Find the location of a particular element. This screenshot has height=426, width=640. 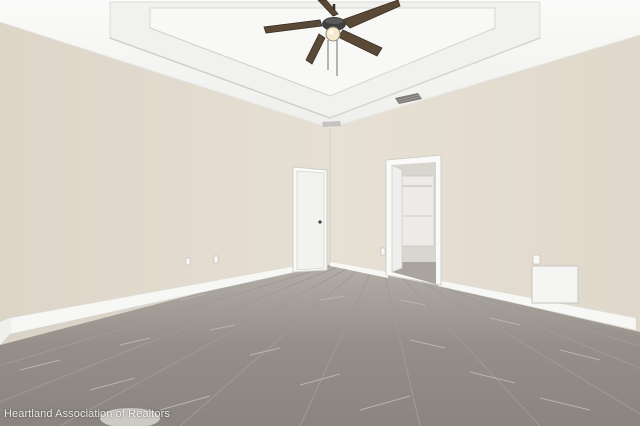

door-knob-icon is located at coordinates (320, 222).